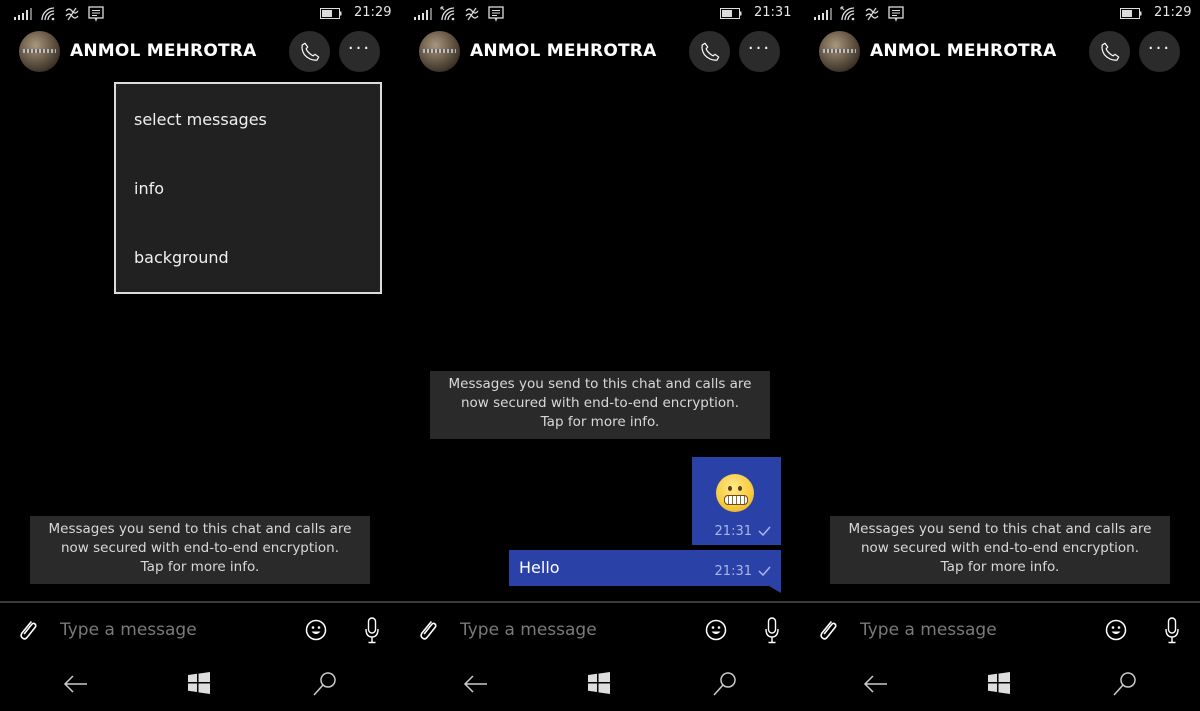 This screenshot has height=711, width=1200. Describe the element at coordinates (200, 119) in the screenshot. I see `menu-item-select-messages: select messages` at that location.